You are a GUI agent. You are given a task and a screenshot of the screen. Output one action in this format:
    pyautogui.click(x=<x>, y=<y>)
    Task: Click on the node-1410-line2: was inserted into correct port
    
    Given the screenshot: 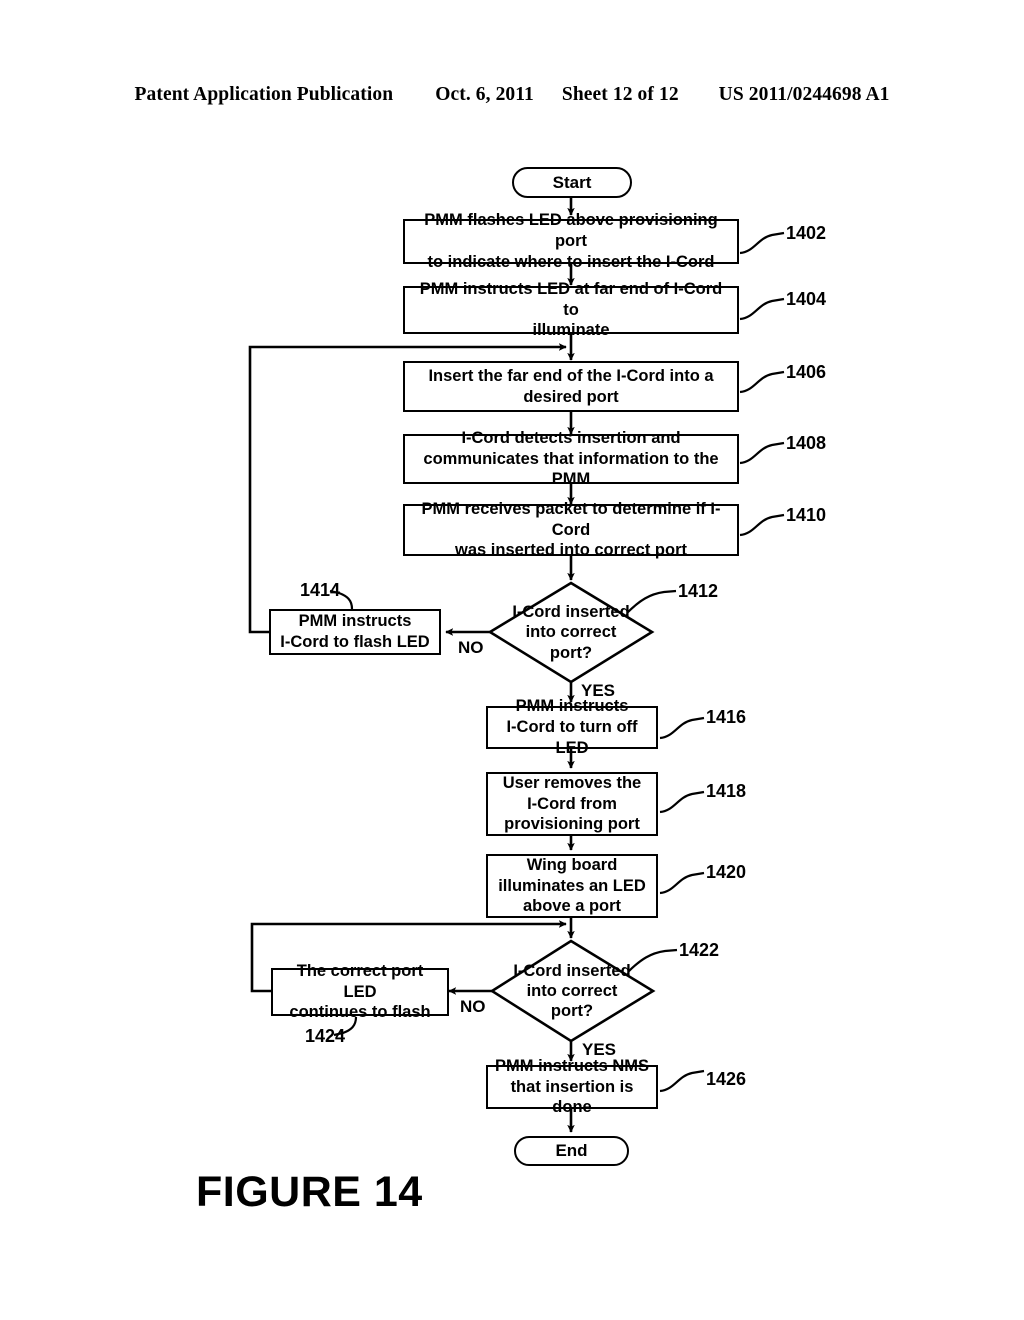 What is the action you would take?
    pyautogui.click(x=571, y=550)
    